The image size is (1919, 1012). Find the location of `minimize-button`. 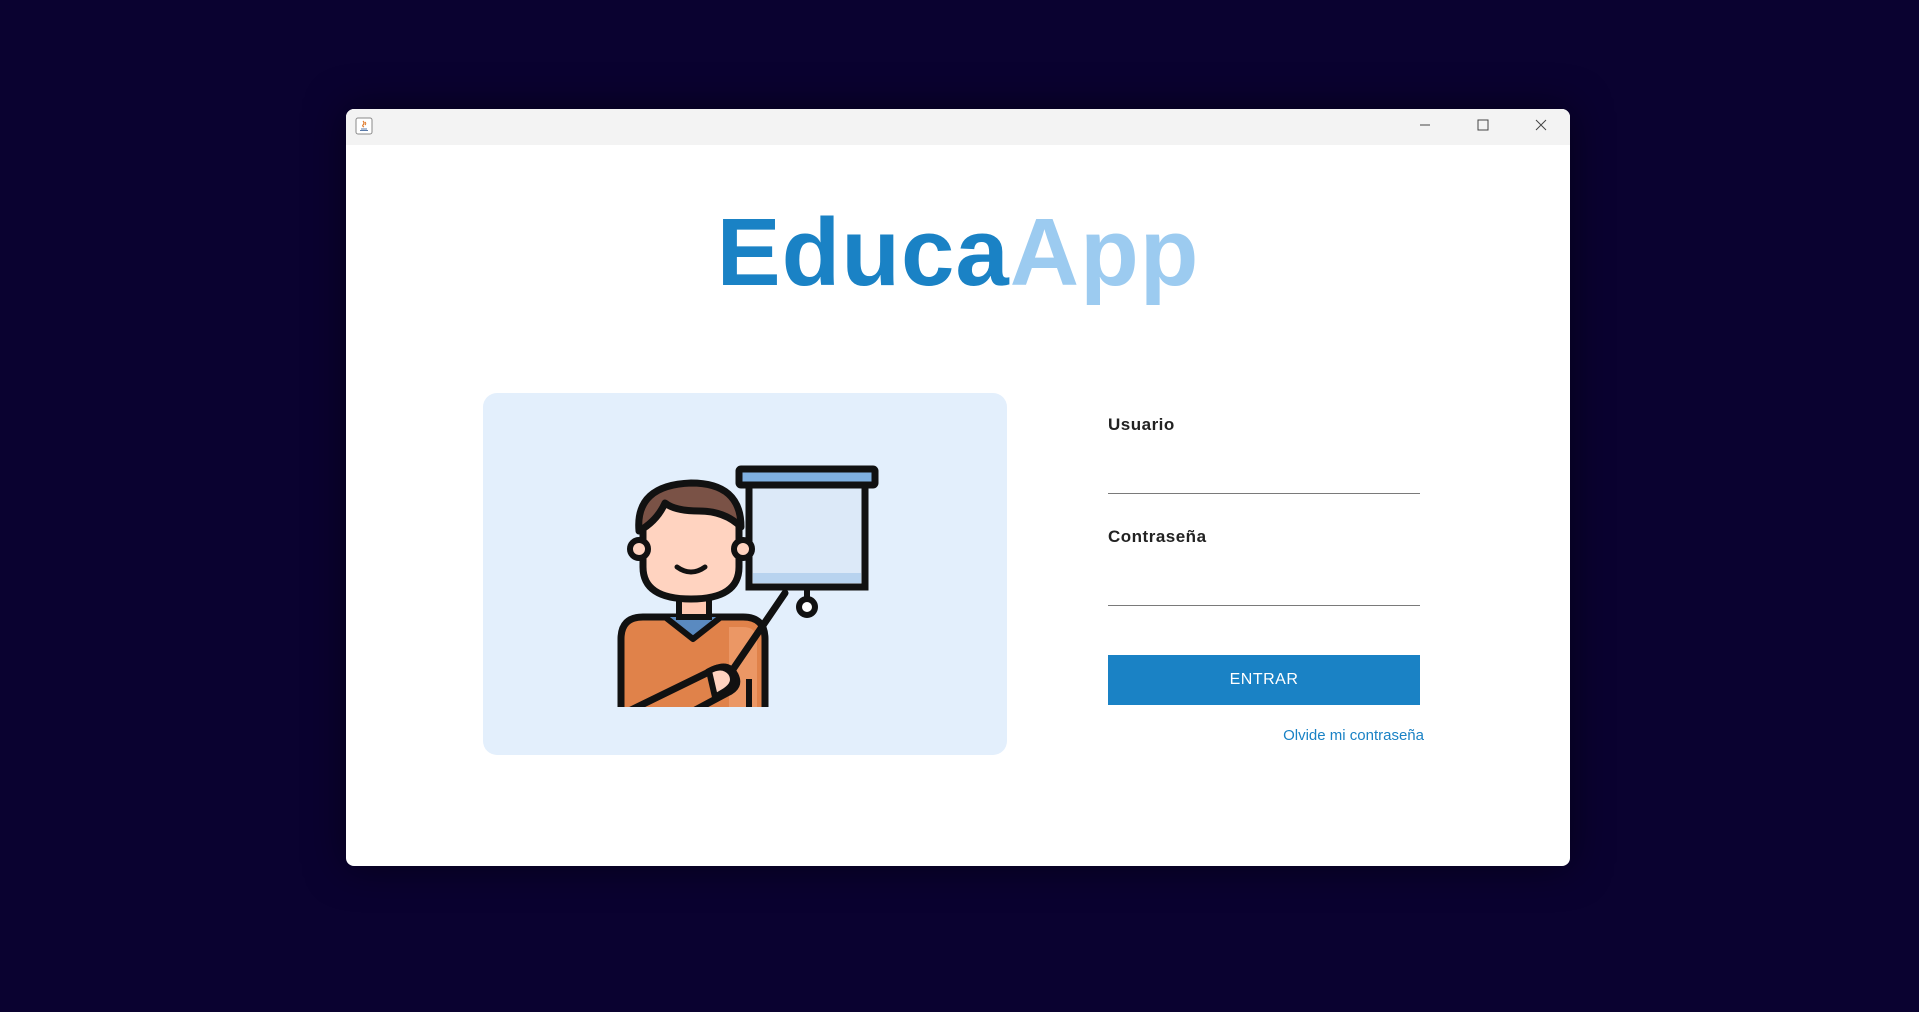

minimize-button is located at coordinates (1425, 127).